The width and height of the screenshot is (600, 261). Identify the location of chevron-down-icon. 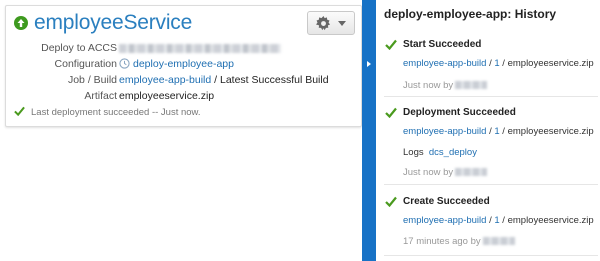
(342, 23).